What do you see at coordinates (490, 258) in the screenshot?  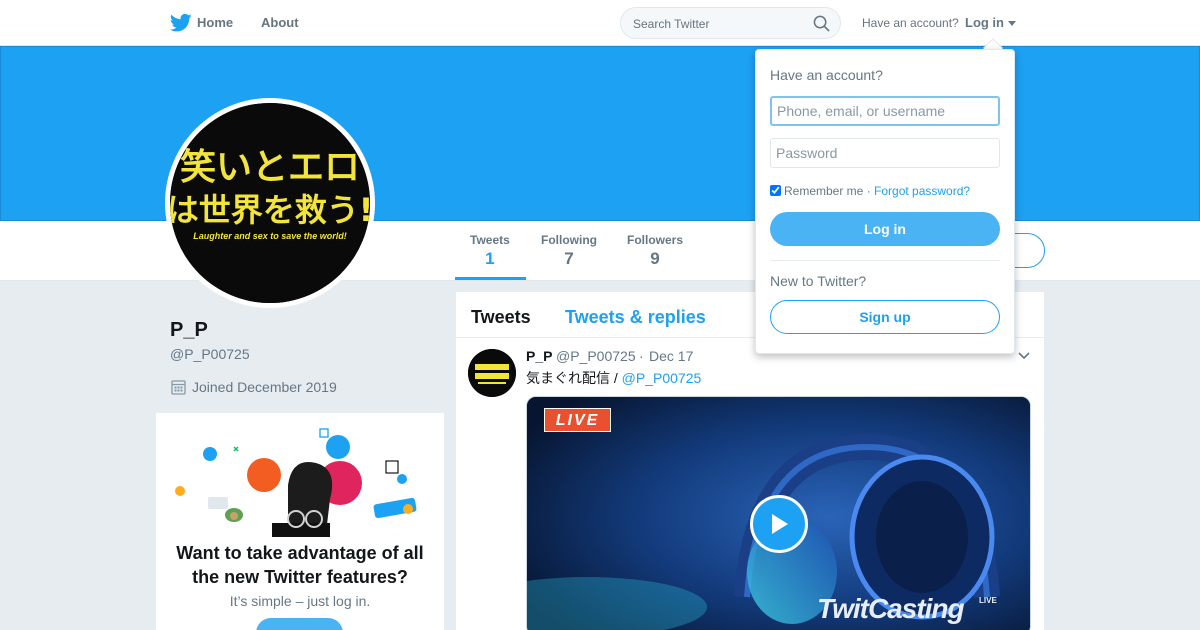 I see `stat-tweets-value: 1` at bounding box center [490, 258].